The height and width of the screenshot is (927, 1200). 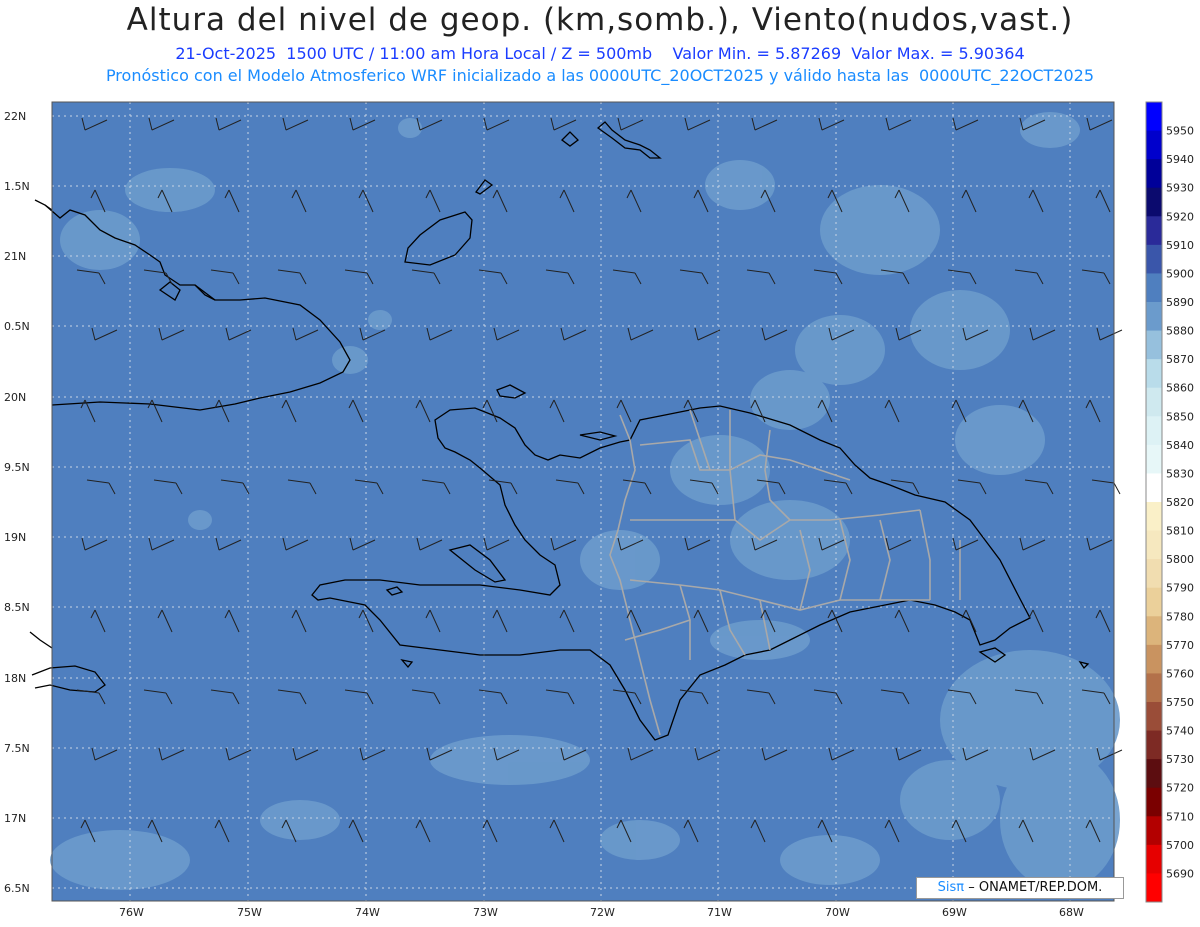 I want to click on lat-label: 8.5N, so click(x=17, y=607).